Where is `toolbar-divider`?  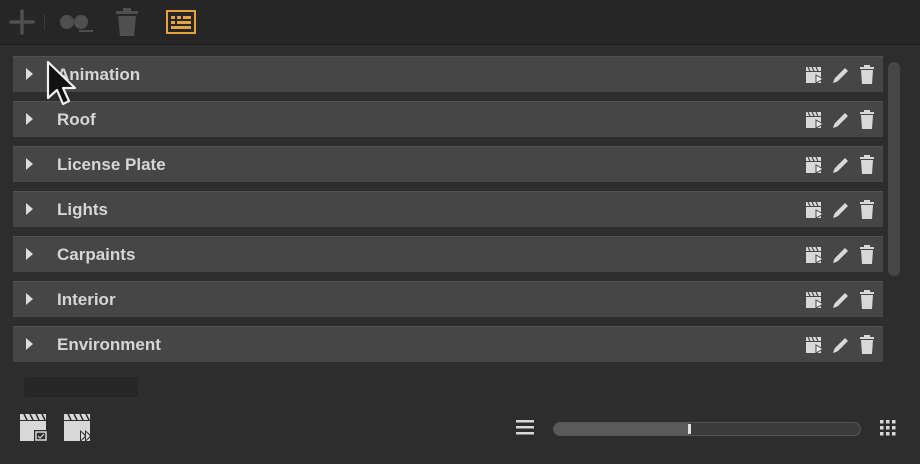
toolbar-divider is located at coordinates (44, 22).